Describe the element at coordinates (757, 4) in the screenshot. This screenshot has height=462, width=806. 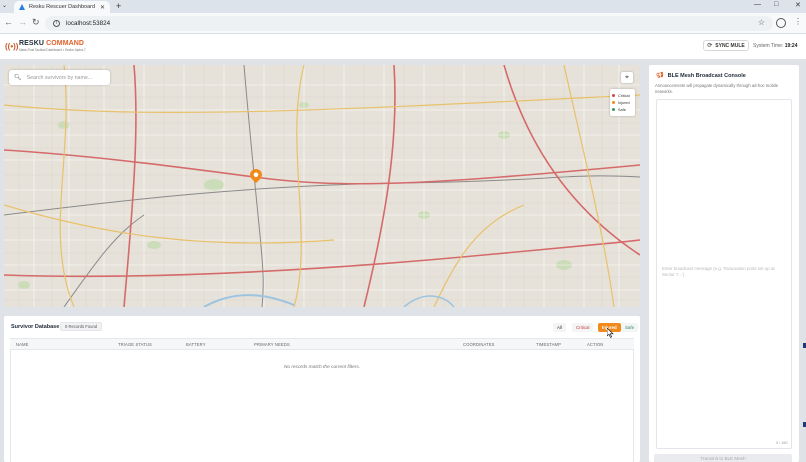
I see `minimize-window-button: —` at that location.